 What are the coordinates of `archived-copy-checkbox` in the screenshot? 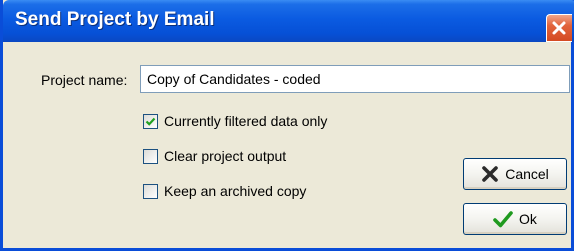 It's located at (150, 191).